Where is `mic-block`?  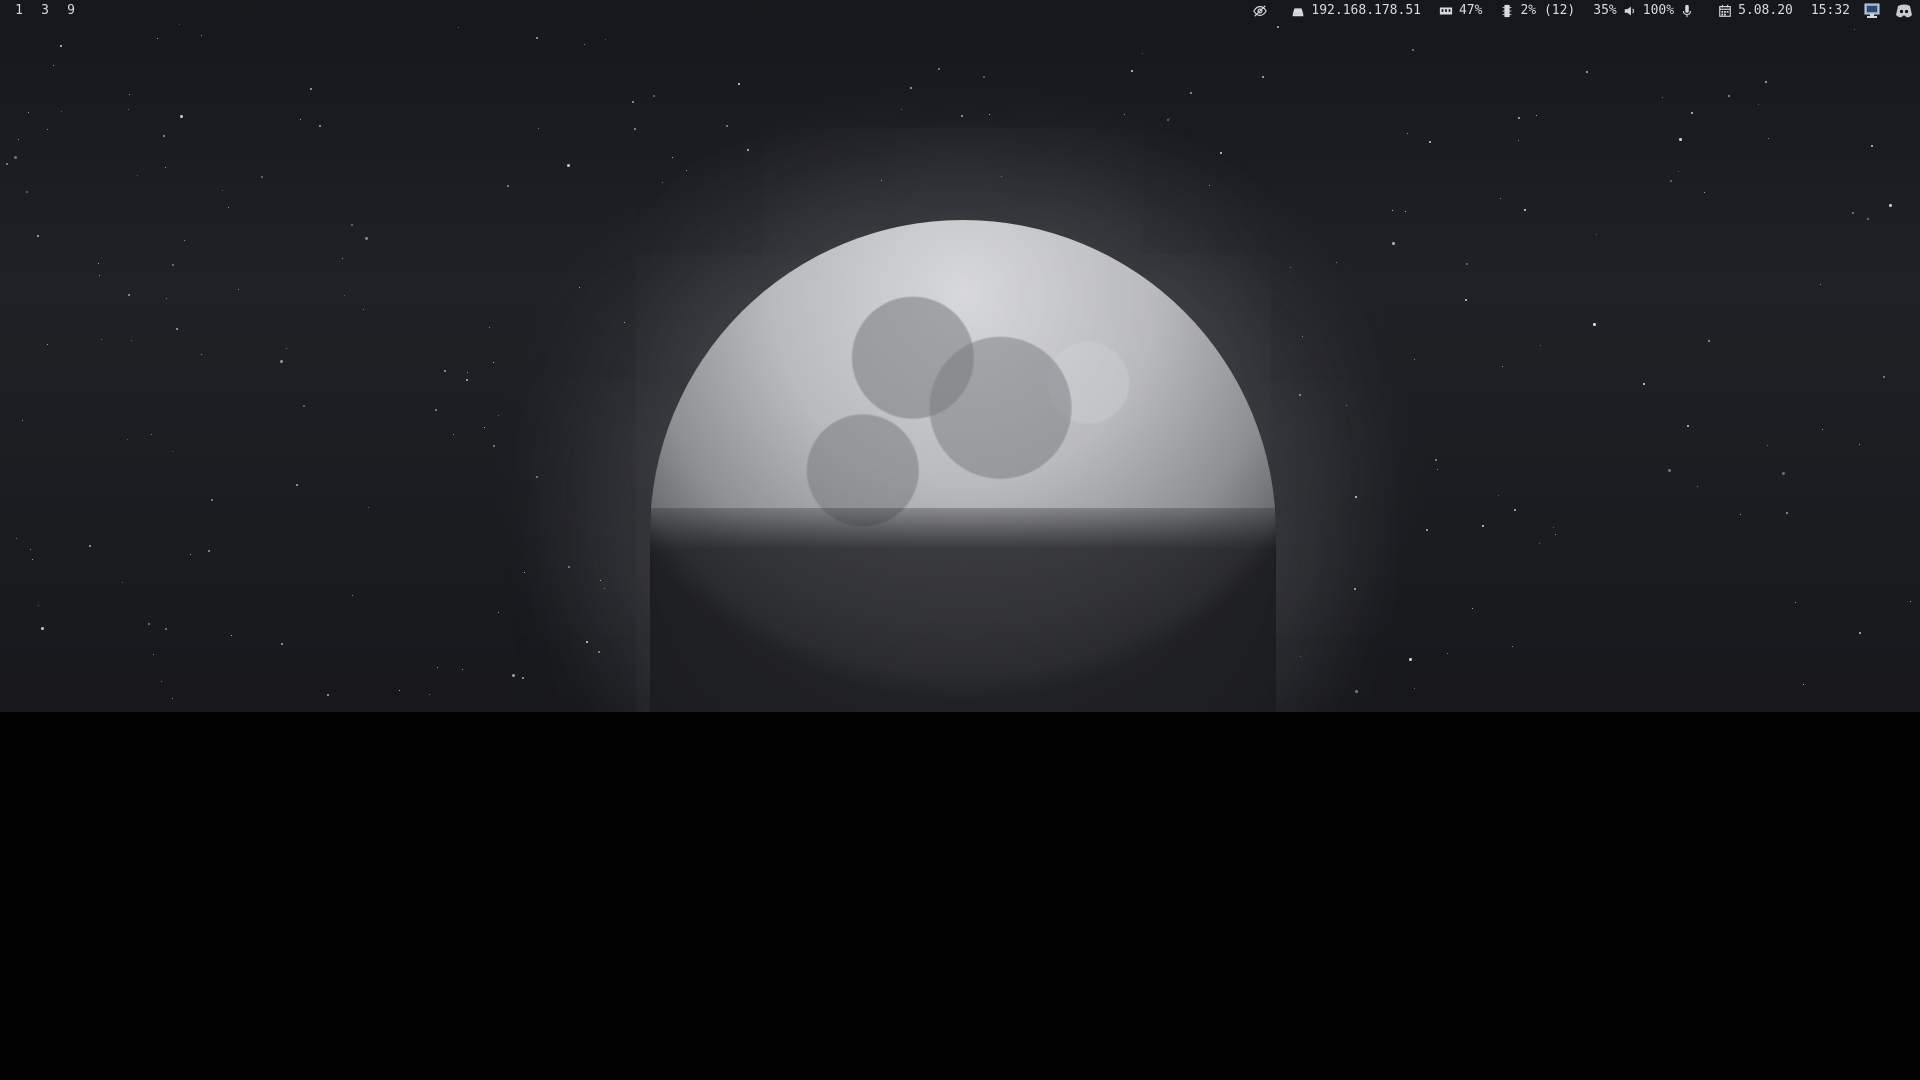
mic-block is located at coordinates (1690, 11).